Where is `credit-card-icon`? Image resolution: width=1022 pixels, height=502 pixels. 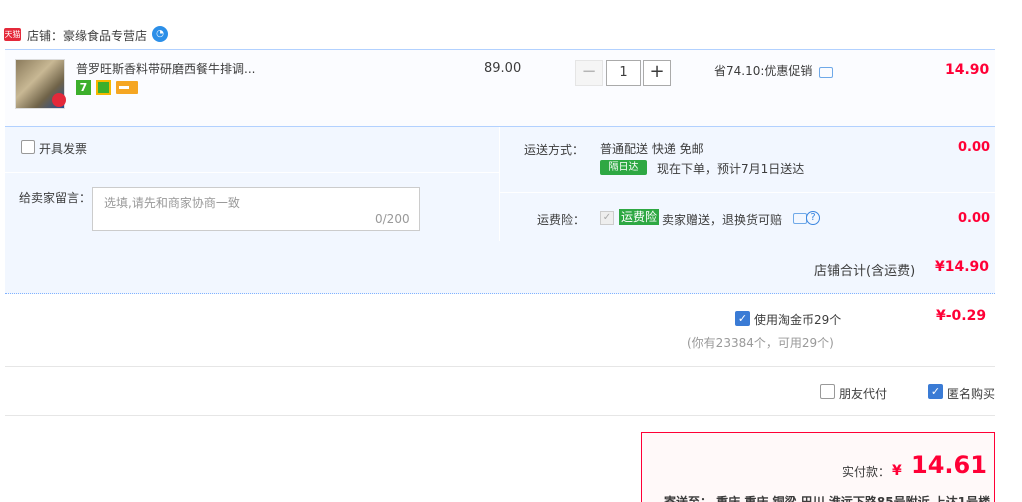 credit-card-icon is located at coordinates (127, 87).